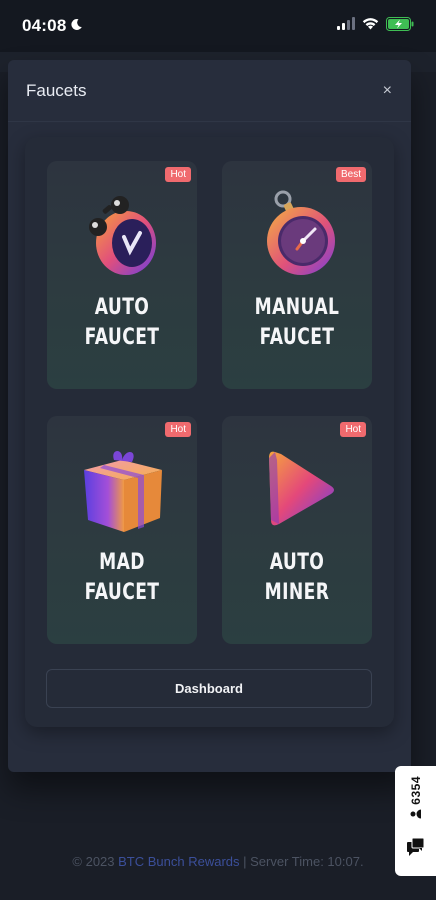  I want to click on chat-bubbles-icon, so click(416, 849).